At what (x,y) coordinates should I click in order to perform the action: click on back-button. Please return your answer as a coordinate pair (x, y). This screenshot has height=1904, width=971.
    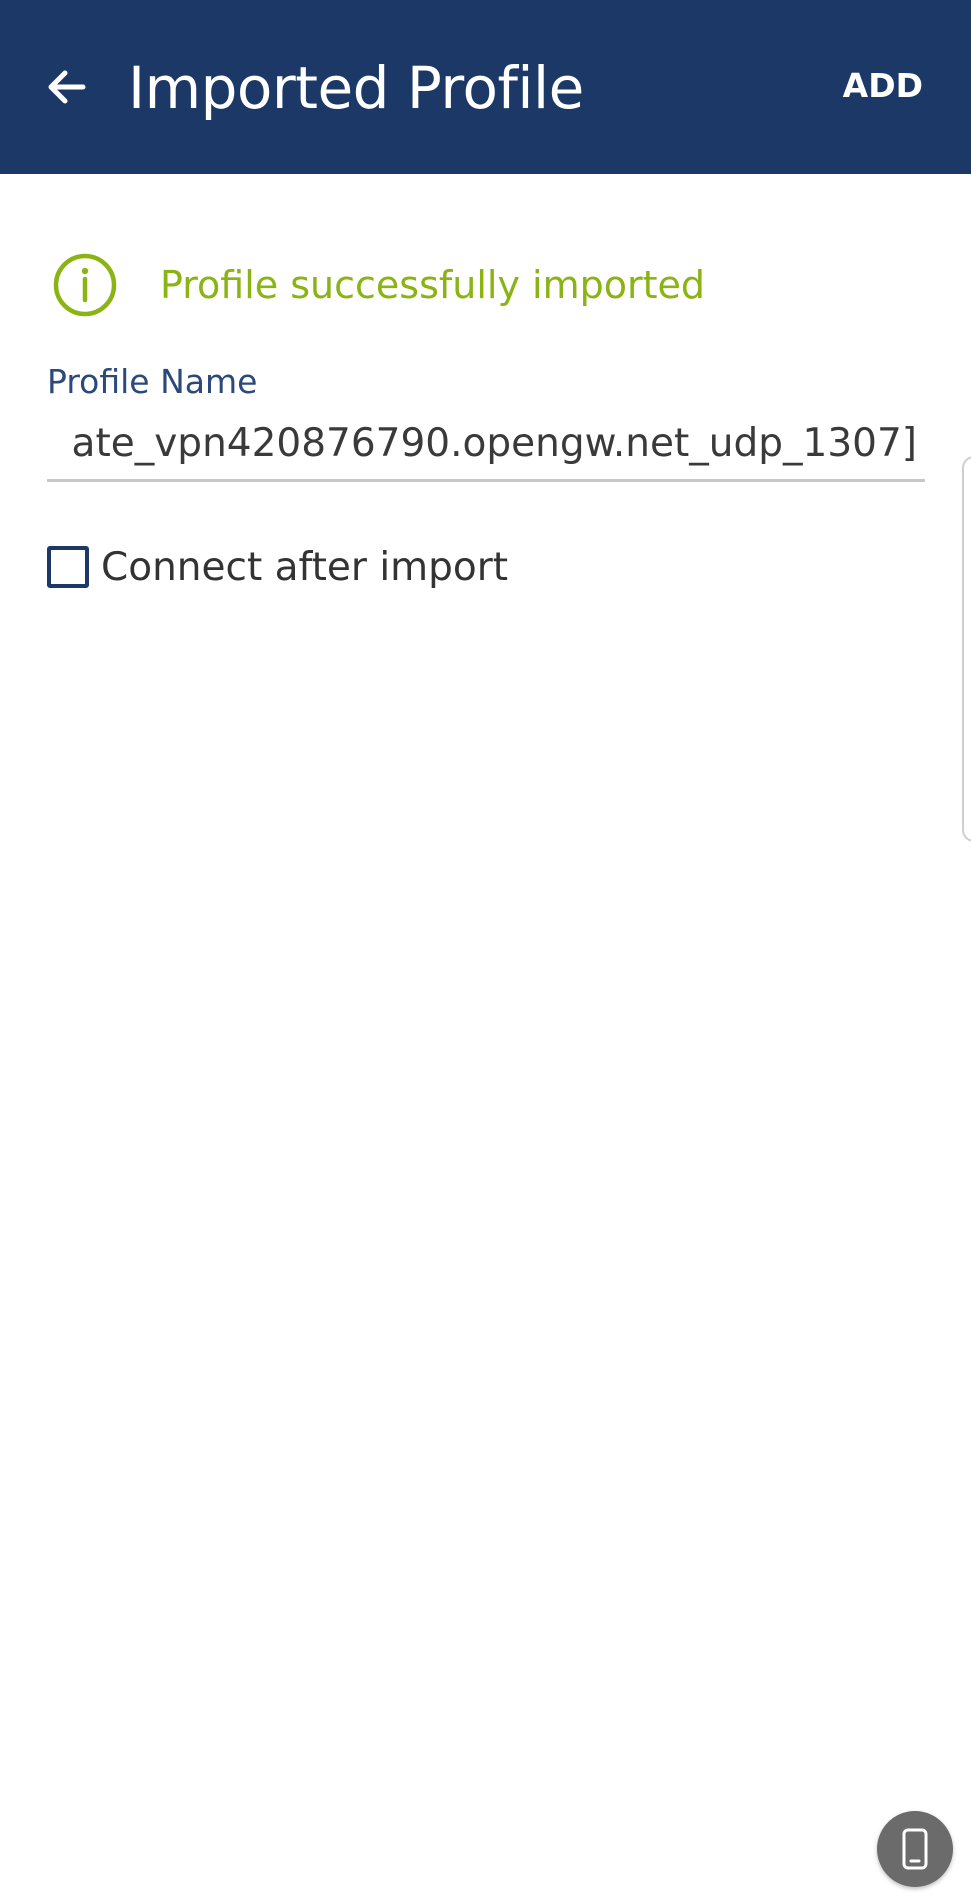
    Looking at the image, I should click on (67, 87).